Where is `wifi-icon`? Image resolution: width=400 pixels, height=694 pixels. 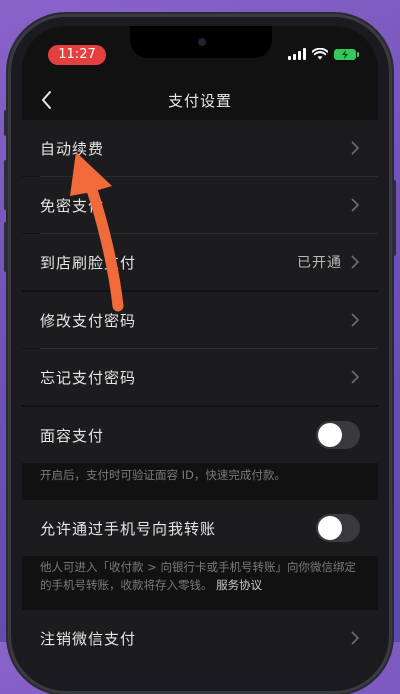 wifi-icon is located at coordinates (320, 54).